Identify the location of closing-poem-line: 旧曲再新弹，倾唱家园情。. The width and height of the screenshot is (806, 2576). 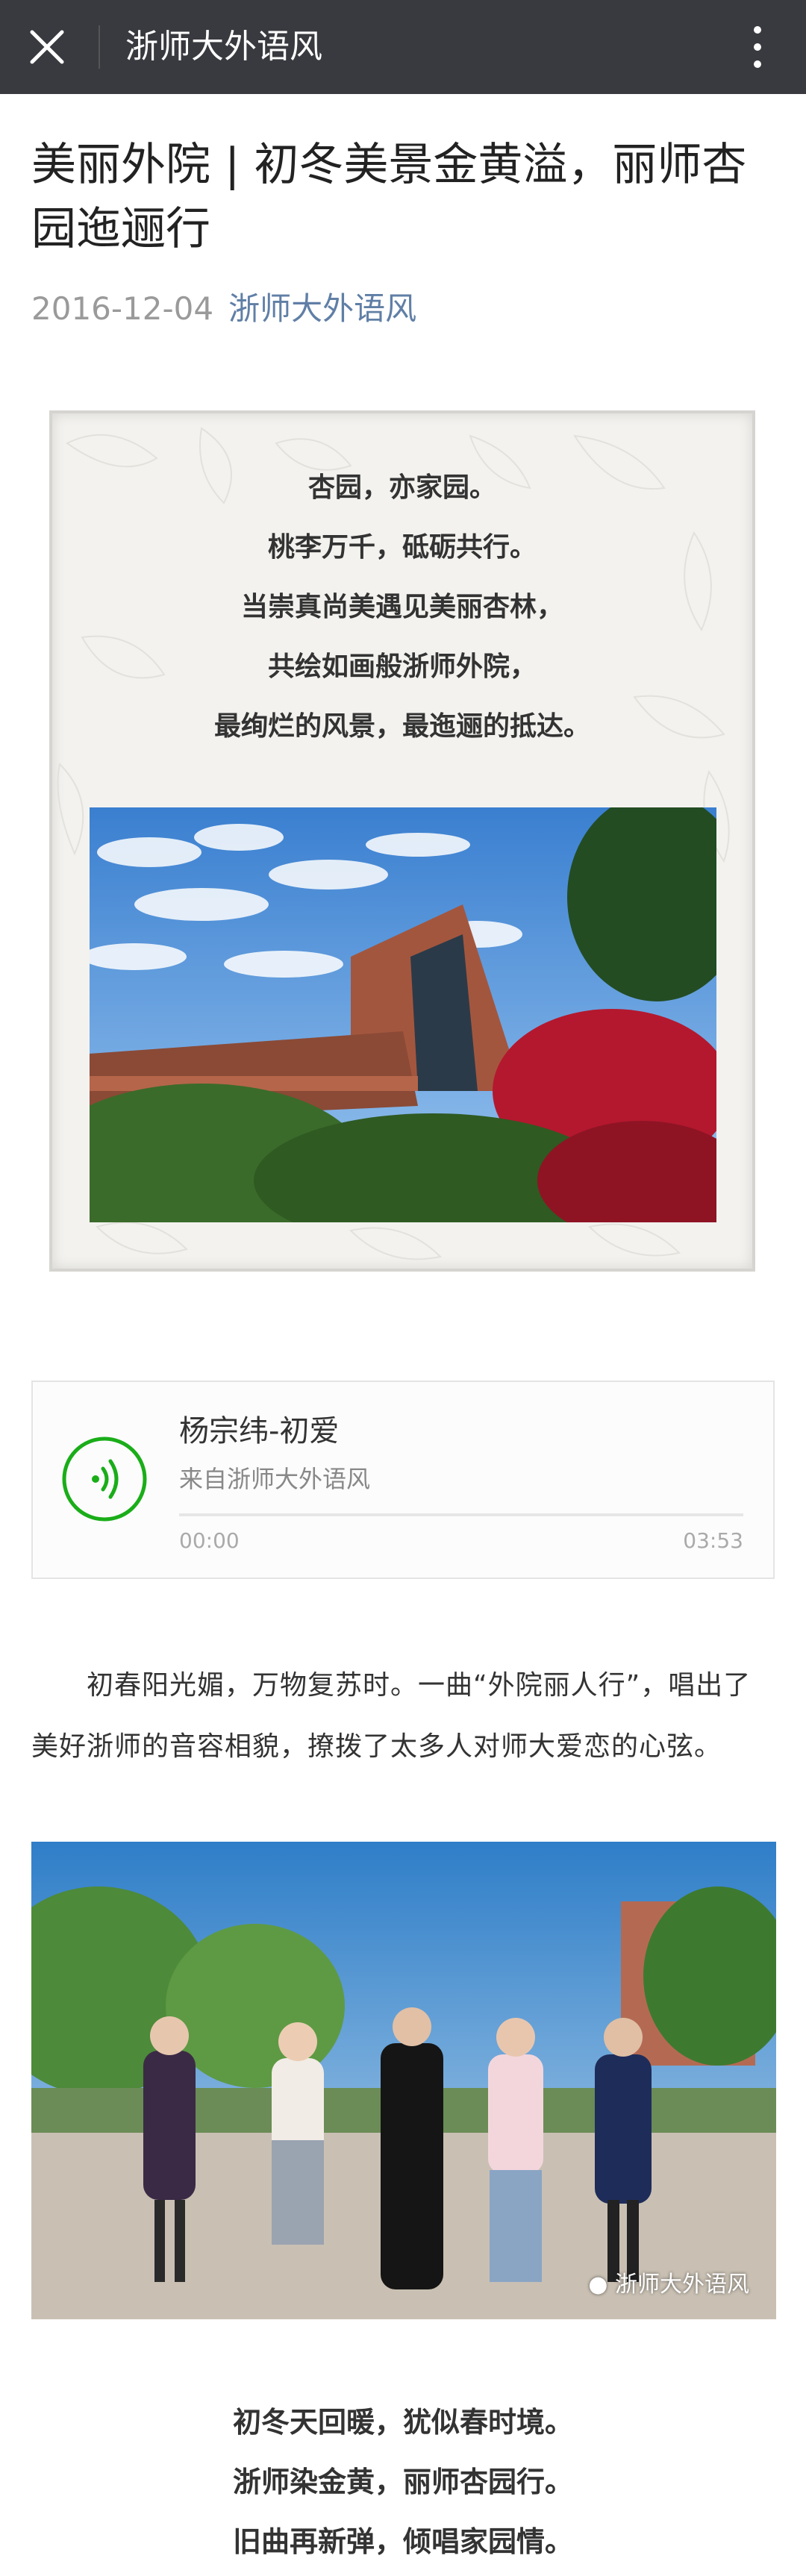
(402, 2541).